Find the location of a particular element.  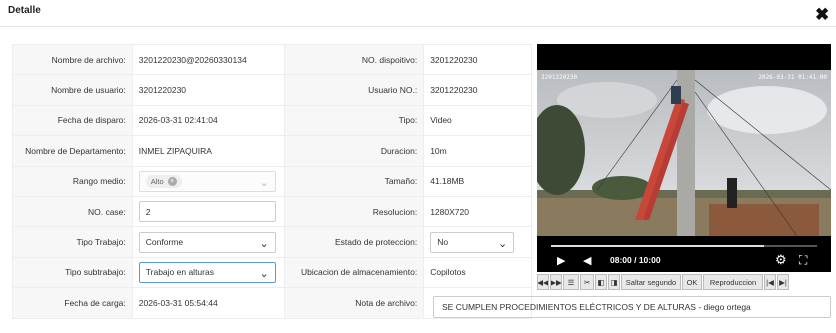

case-no-input: 2 is located at coordinates (207, 212).